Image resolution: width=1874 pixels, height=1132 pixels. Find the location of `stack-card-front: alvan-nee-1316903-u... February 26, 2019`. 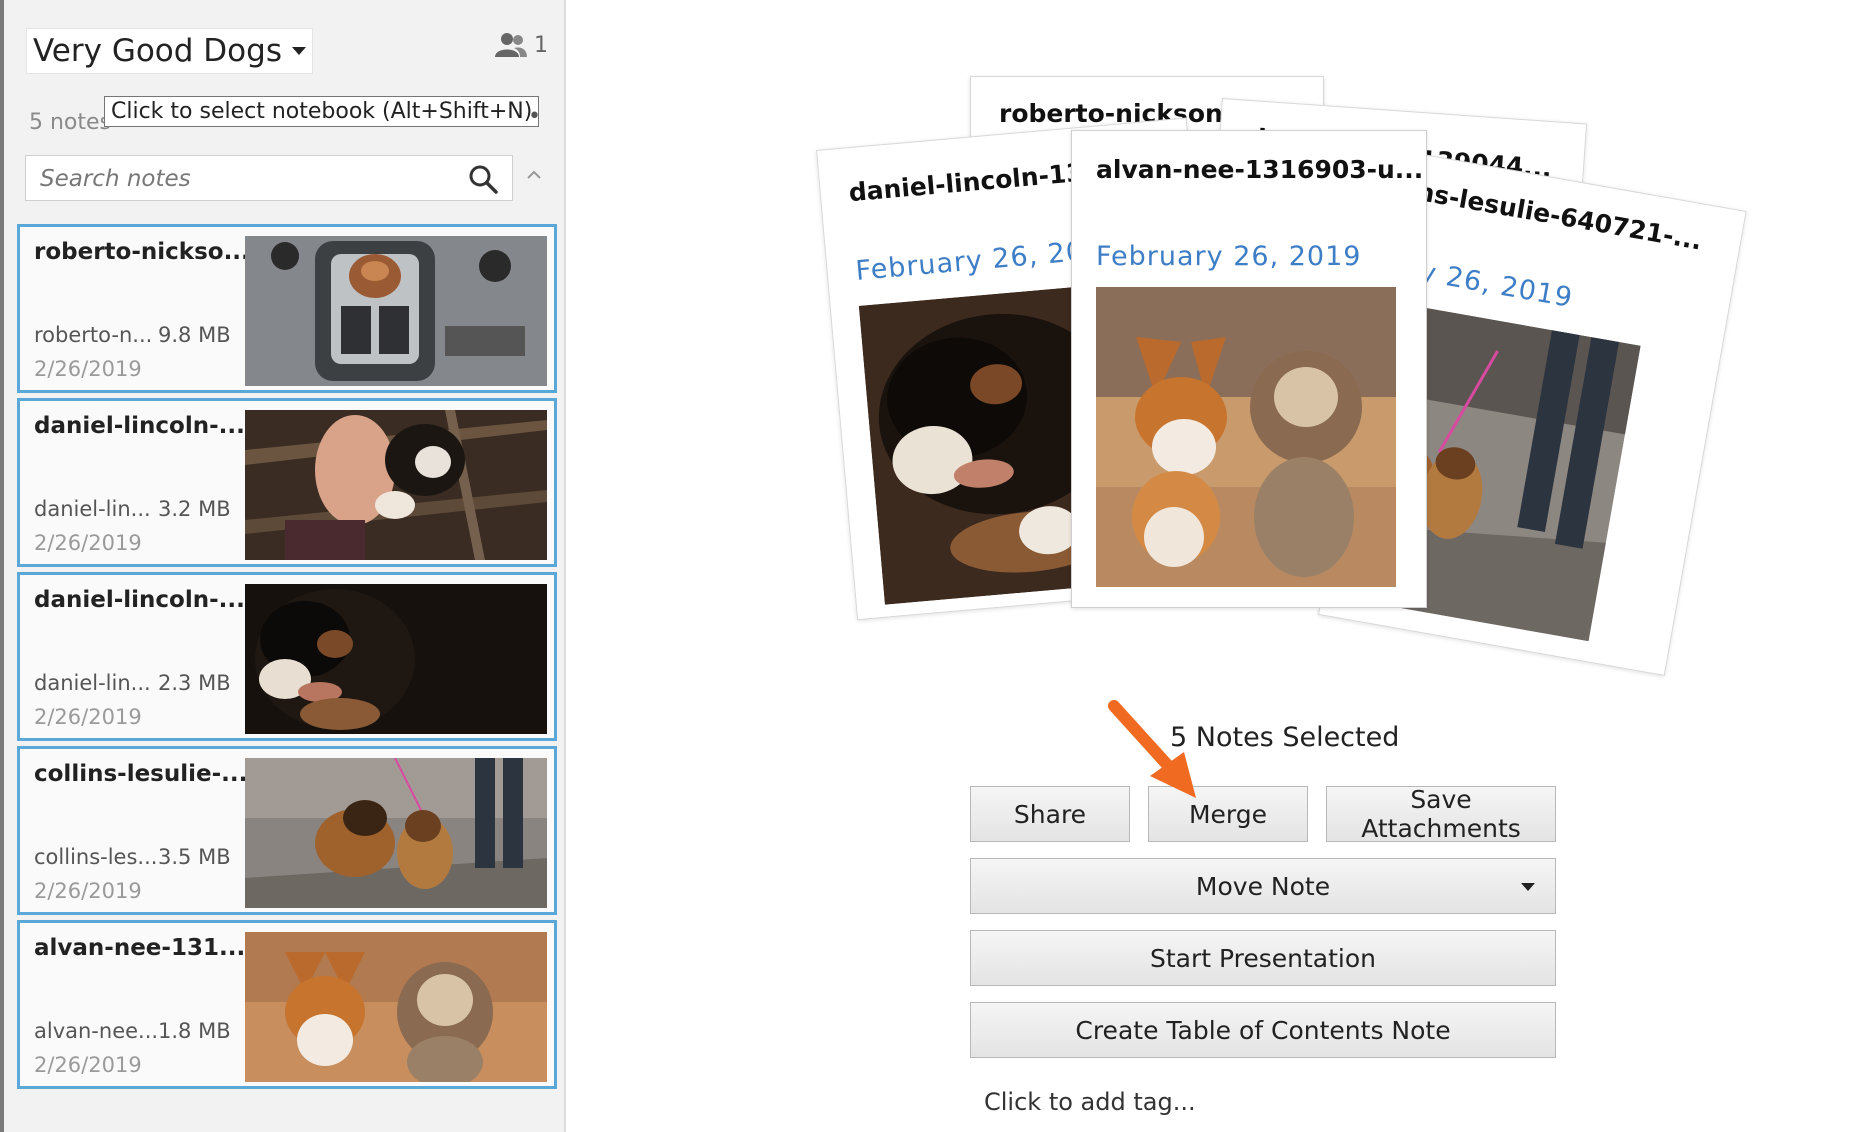

stack-card-front: alvan-nee-1316903-u... February 26, 2019 is located at coordinates (1249, 369).